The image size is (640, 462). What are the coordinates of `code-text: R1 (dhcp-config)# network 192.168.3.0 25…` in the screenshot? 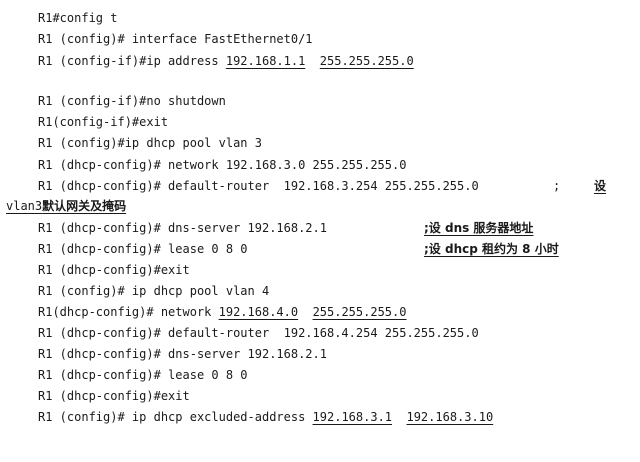 It's located at (222, 165).